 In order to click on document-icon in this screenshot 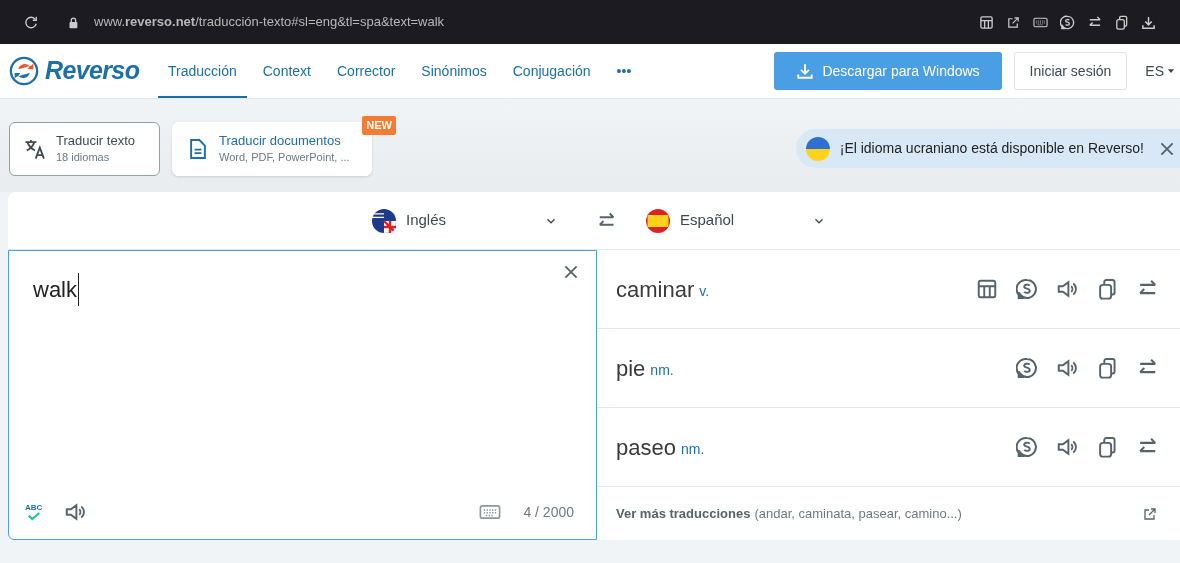, I will do `click(198, 149)`.